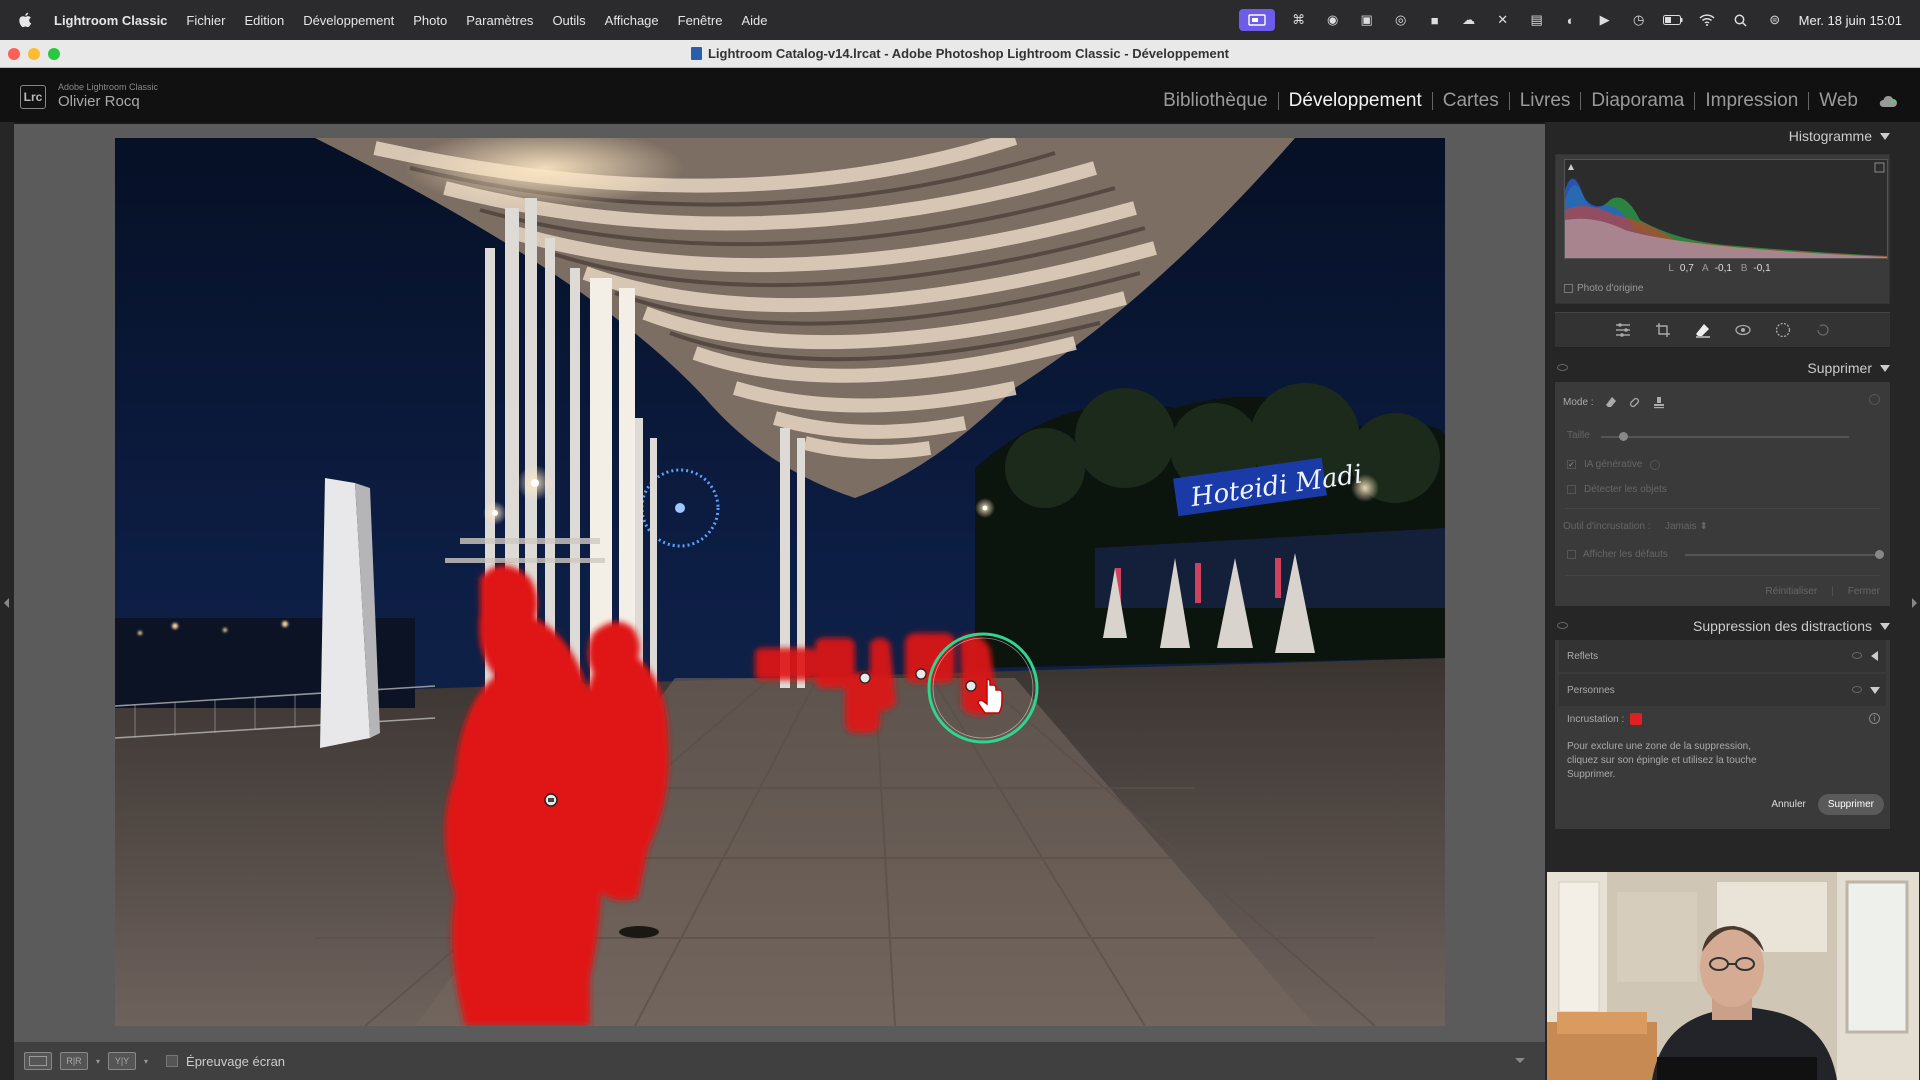 The height and width of the screenshot is (1080, 1920). Describe the element at coordinates (1722, 626) in the screenshot. I see `distractions-header: Suppression des distractions` at that location.